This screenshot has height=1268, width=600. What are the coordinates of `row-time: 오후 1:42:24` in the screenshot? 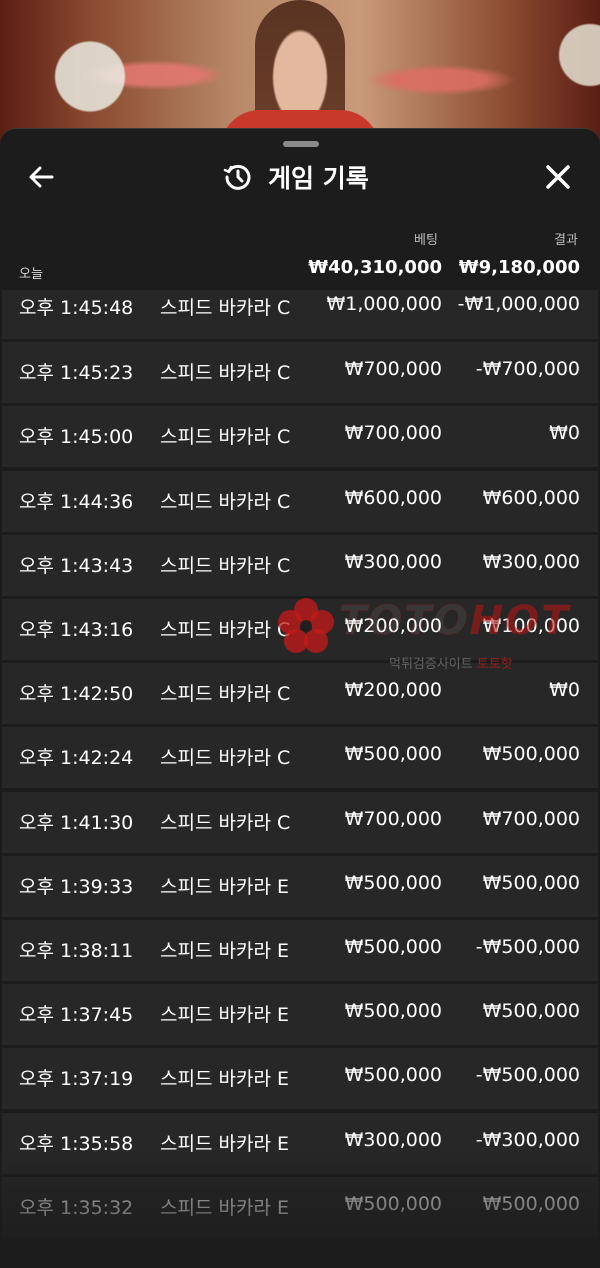 It's located at (76, 758).